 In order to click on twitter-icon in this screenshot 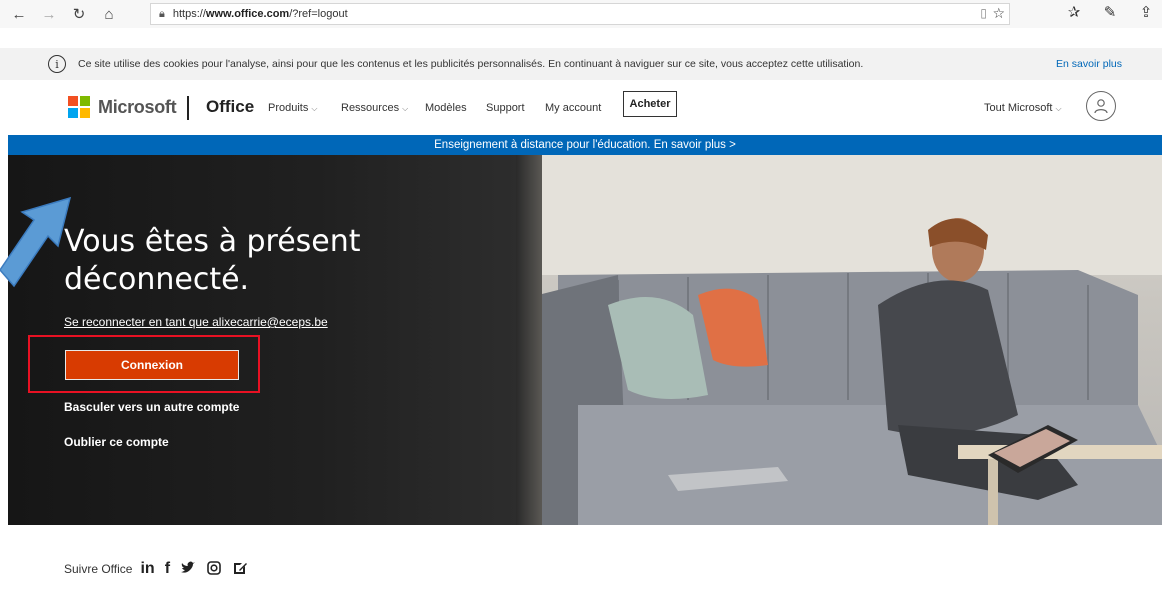, I will do `click(188, 568)`.